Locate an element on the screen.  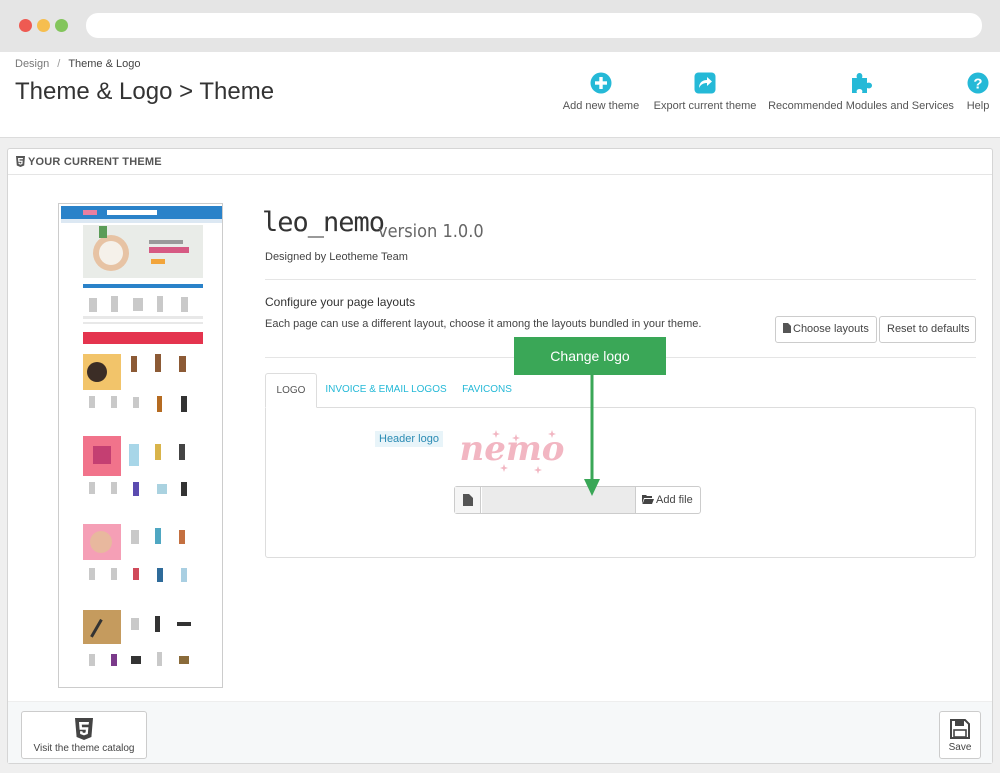
change-logo-callout: Change logo is located at coordinates (590, 356).